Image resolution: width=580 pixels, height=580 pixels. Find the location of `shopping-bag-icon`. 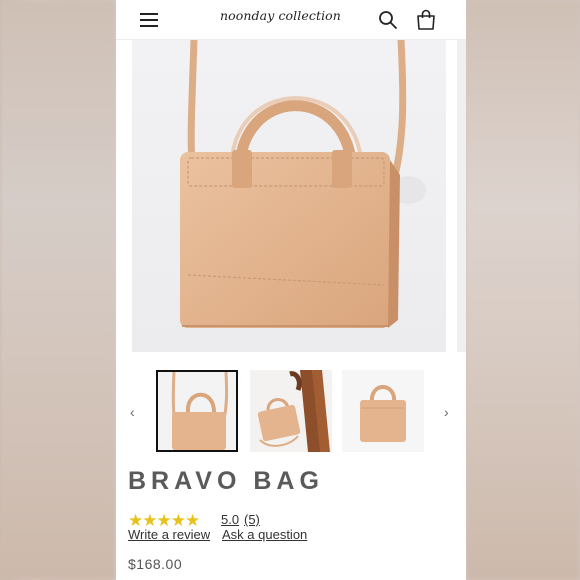

shopping-bag-icon is located at coordinates (426, 20).